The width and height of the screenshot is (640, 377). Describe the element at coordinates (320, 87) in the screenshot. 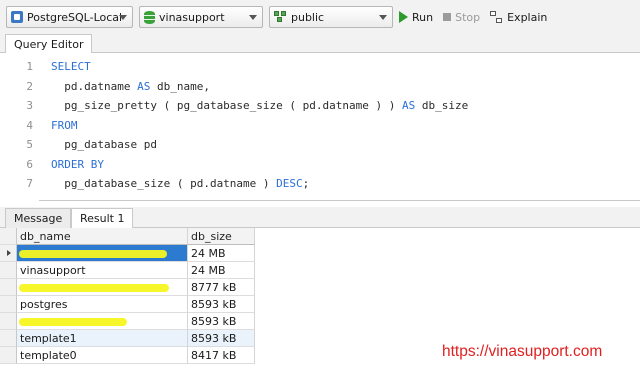

I see `code-line: 2 pd.datname AS db_name,` at that location.